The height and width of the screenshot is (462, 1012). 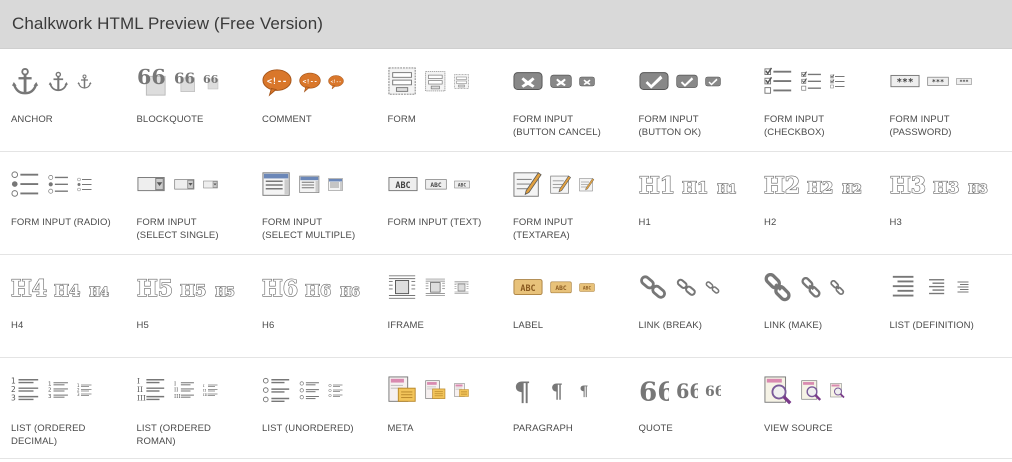 I want to click on svg-text: 66, so click(x=184, y=79).